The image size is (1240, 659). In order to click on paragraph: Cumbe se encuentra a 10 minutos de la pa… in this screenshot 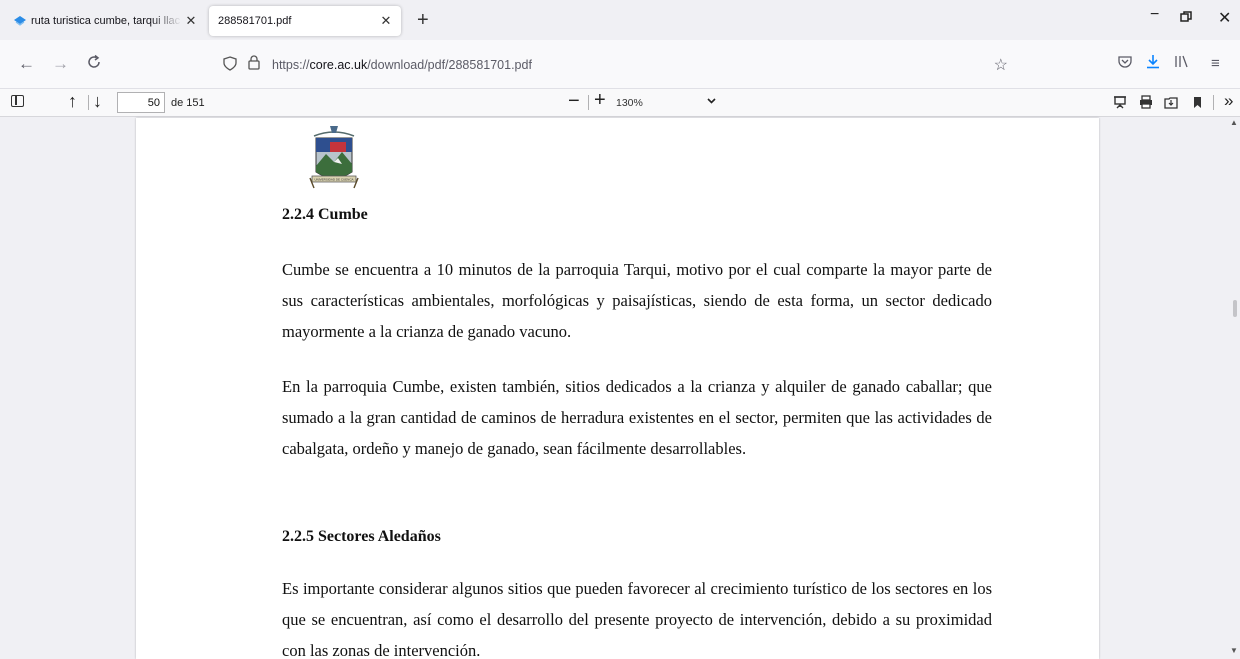, I will do `click(637, 300)`.